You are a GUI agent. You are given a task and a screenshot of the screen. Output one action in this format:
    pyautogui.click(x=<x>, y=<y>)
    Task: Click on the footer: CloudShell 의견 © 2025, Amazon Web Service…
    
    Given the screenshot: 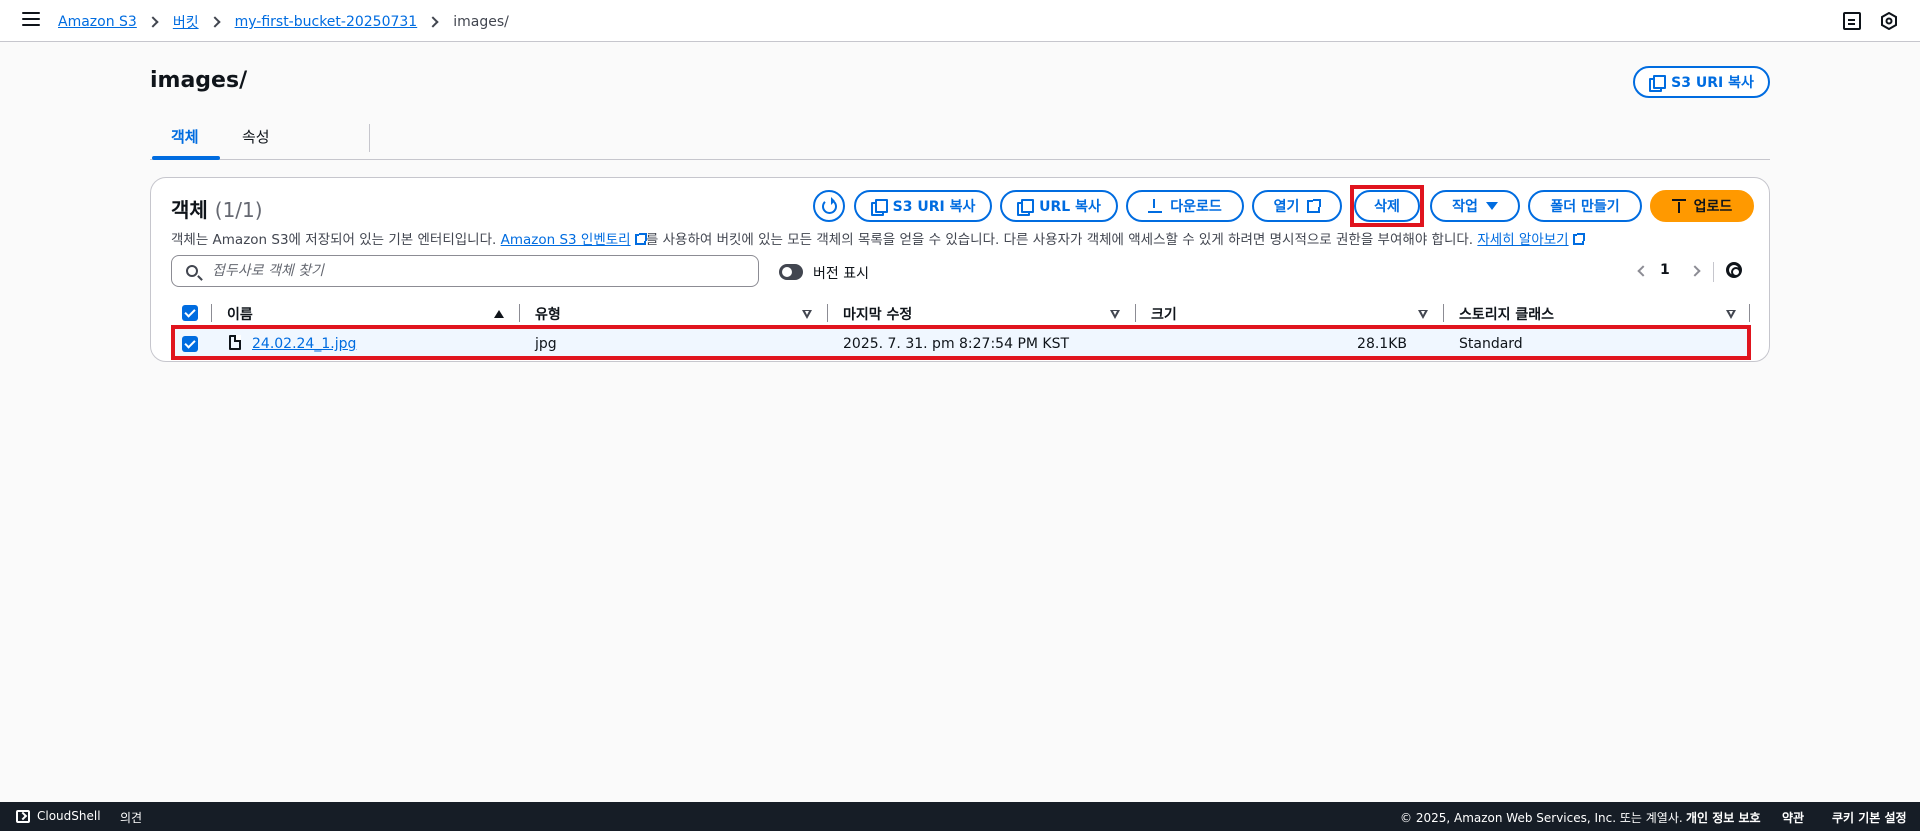 What is the action you would take?
    pyautogui.click(x=960, y=816)
    